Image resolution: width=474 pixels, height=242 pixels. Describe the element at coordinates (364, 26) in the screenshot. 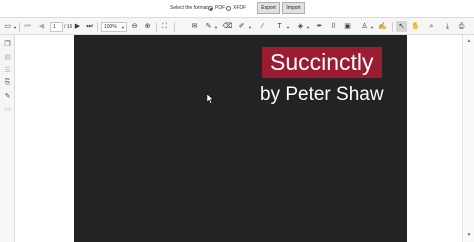

I see `stamp-icon: ♙` at that location.